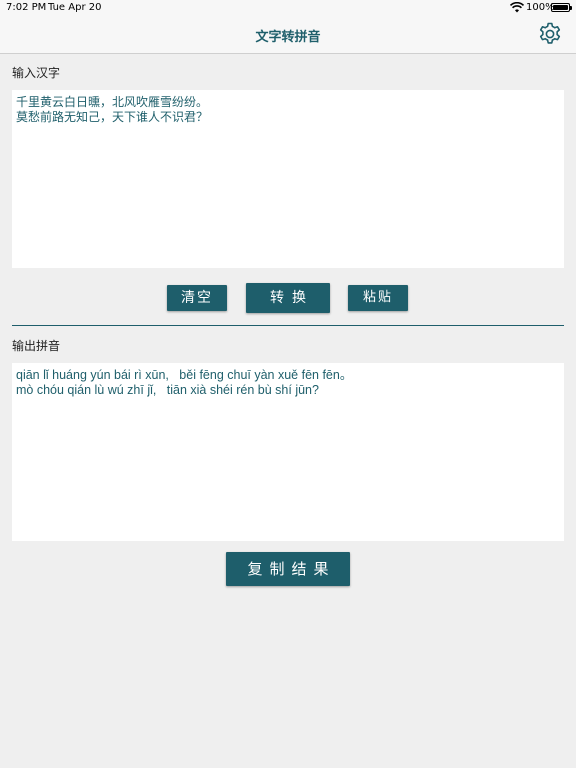 The height and width of the screenshot is (768, 576). I want to click on status-date: Tue Apr 20, so click(75, 7).